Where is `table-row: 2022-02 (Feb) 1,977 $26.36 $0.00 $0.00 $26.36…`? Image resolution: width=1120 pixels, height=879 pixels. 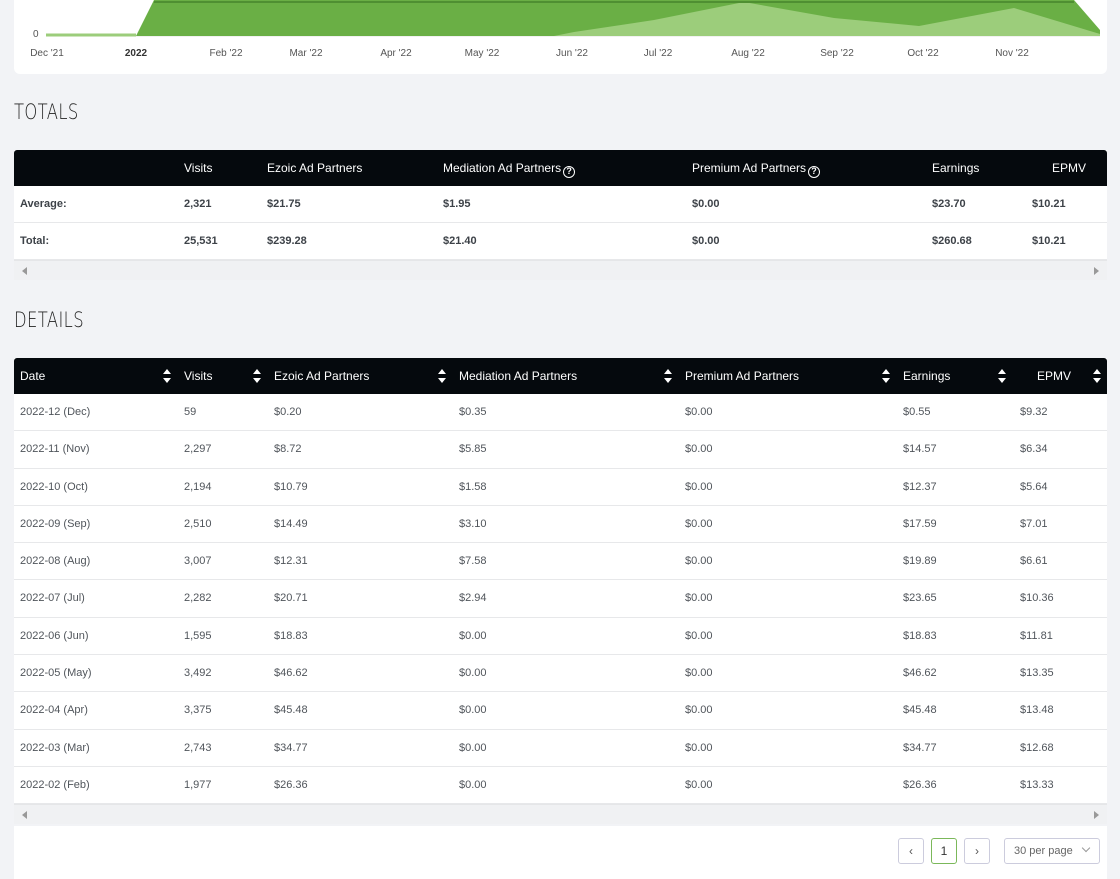
table-row: 2022-02 (Feb) 1,977 $26.36 $0.00 $0.00 $26.36… is located at coordinates (560, 786).